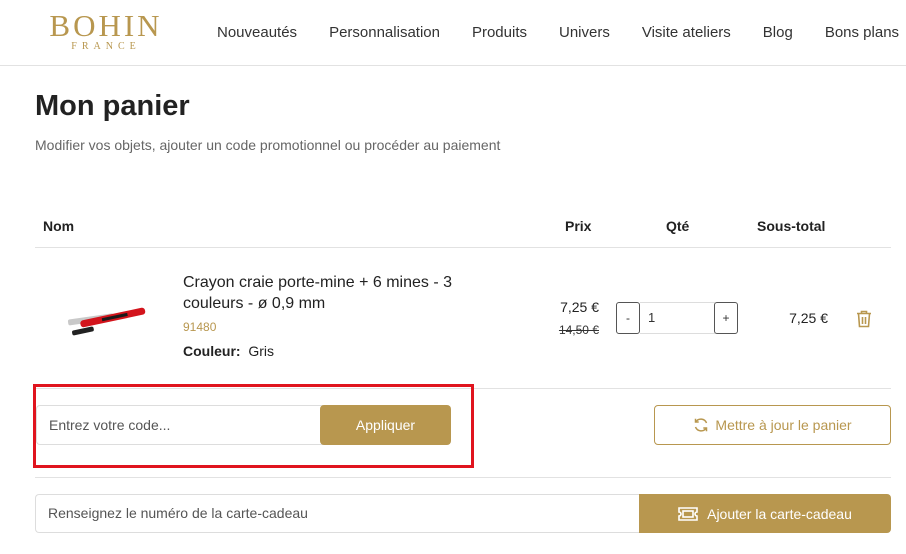 The height and width of the screenshot is (554, 906). What do you see at coordinates (578, 226) in the screenshot?
I see `column-header-price: Prix` at bounding box center [578, 226].